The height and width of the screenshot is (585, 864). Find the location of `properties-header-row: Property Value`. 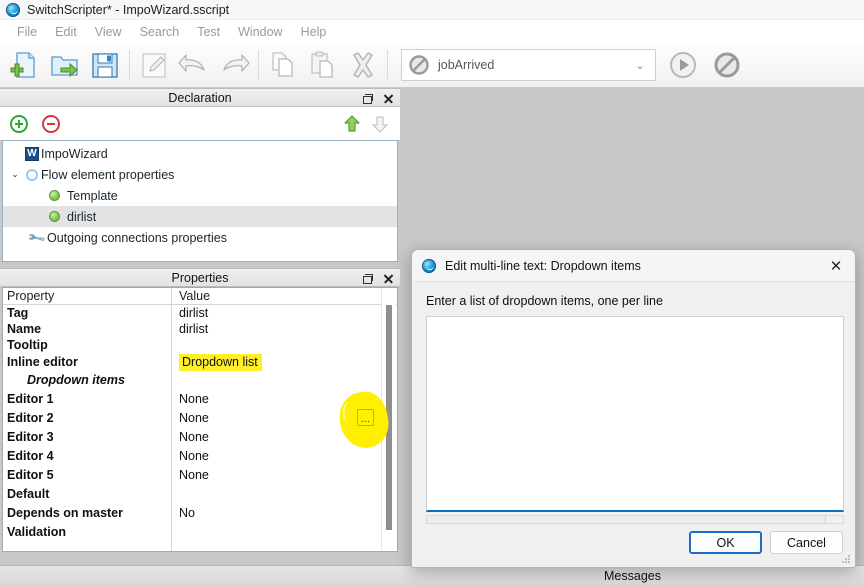

properties-header-row: Property Value is located at coordinates (200, 296).